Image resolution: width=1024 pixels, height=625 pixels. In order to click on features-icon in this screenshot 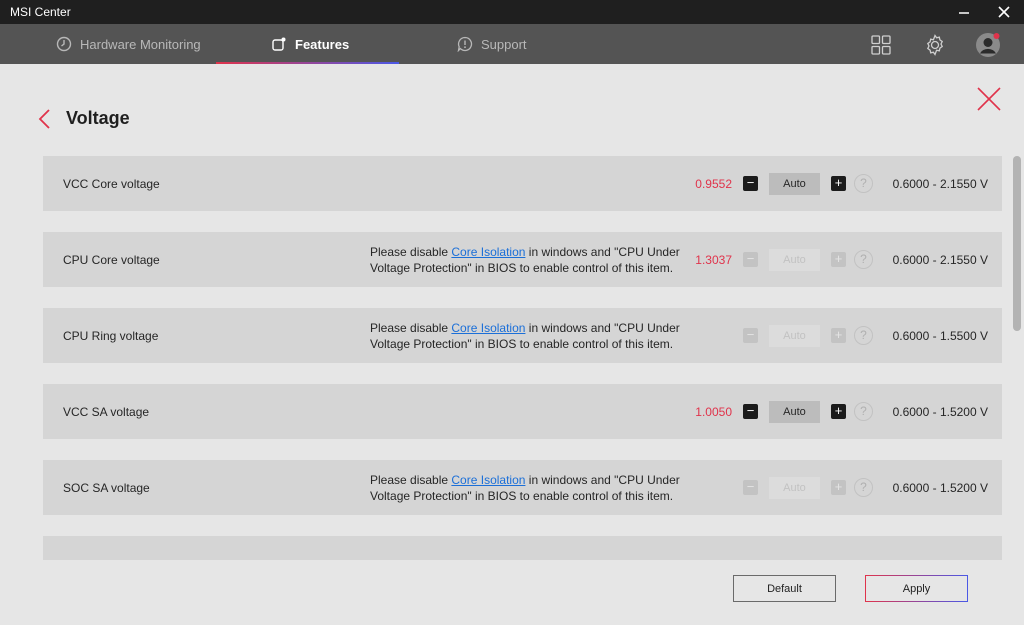, I will do `click(279, 44)`.